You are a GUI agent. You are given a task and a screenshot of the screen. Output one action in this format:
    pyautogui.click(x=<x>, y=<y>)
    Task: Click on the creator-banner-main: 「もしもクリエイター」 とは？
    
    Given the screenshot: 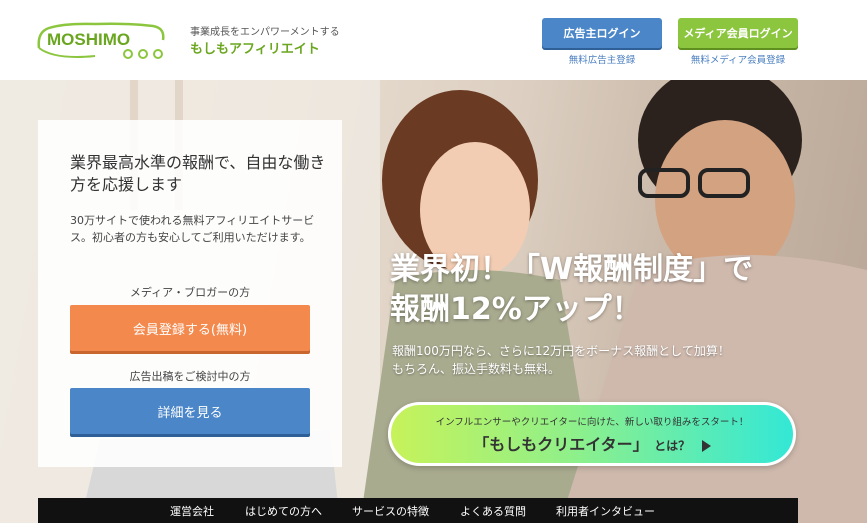 What is the action you would take?
    pyautogui.click(x=592, y=443)
    